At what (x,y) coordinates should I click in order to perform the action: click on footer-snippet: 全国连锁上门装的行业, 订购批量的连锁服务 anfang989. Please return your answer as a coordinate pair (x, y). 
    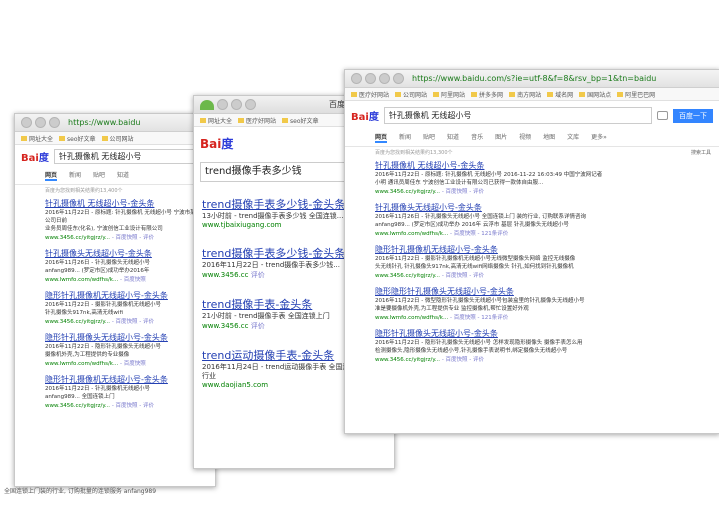
    Looking at the image, I should click on (80, 491).